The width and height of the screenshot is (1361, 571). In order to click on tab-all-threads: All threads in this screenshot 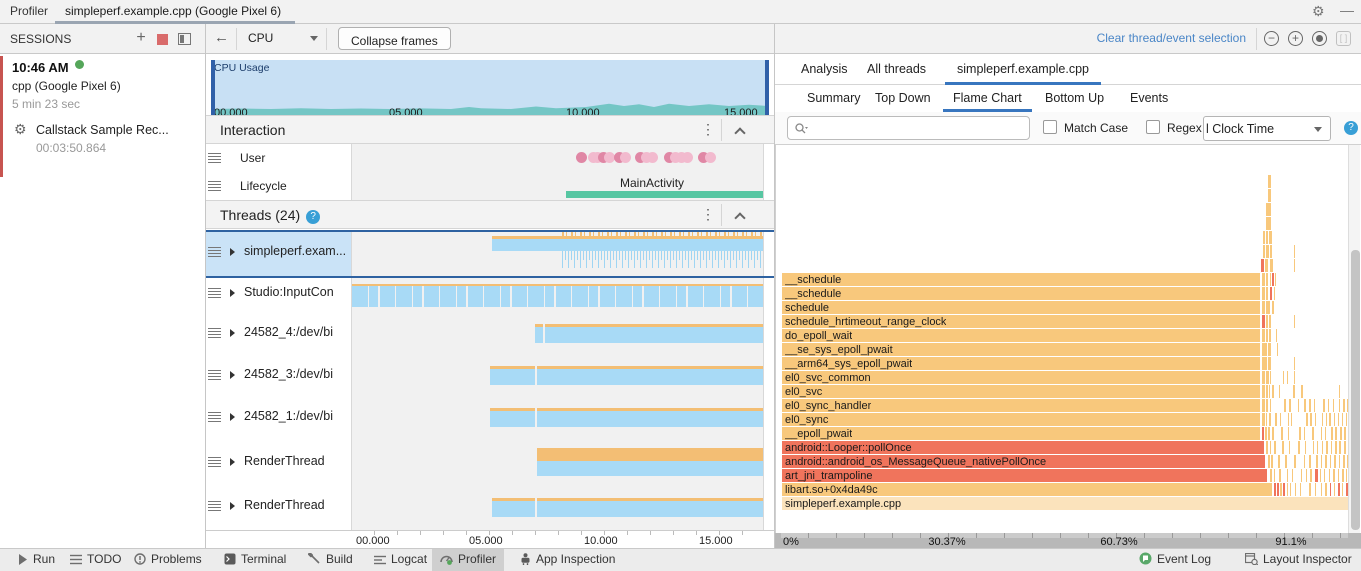, I will do `click(896, 69)`.